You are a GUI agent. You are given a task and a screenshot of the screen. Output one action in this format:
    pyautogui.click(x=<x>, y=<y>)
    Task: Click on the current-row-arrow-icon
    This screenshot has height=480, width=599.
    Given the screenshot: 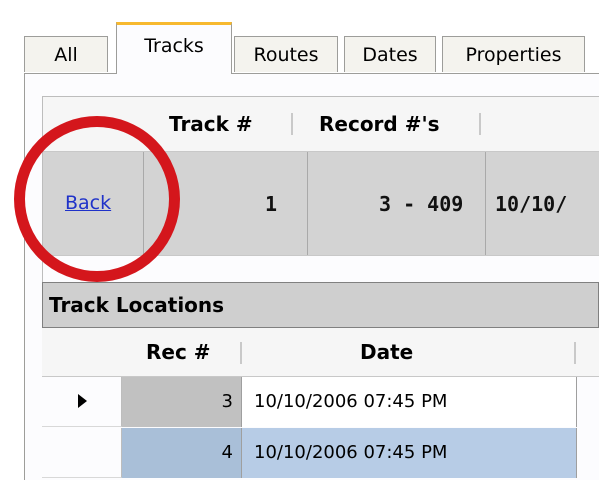 What is the action you would take?
    pyautogui.click(x=82, y=401)
    